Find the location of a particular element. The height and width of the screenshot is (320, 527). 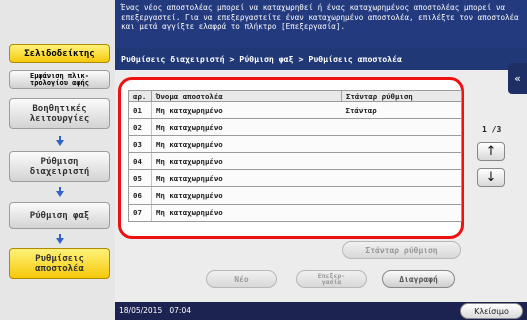

edit-button: Επεξερ- γασία is located at coordinates (331, 279).